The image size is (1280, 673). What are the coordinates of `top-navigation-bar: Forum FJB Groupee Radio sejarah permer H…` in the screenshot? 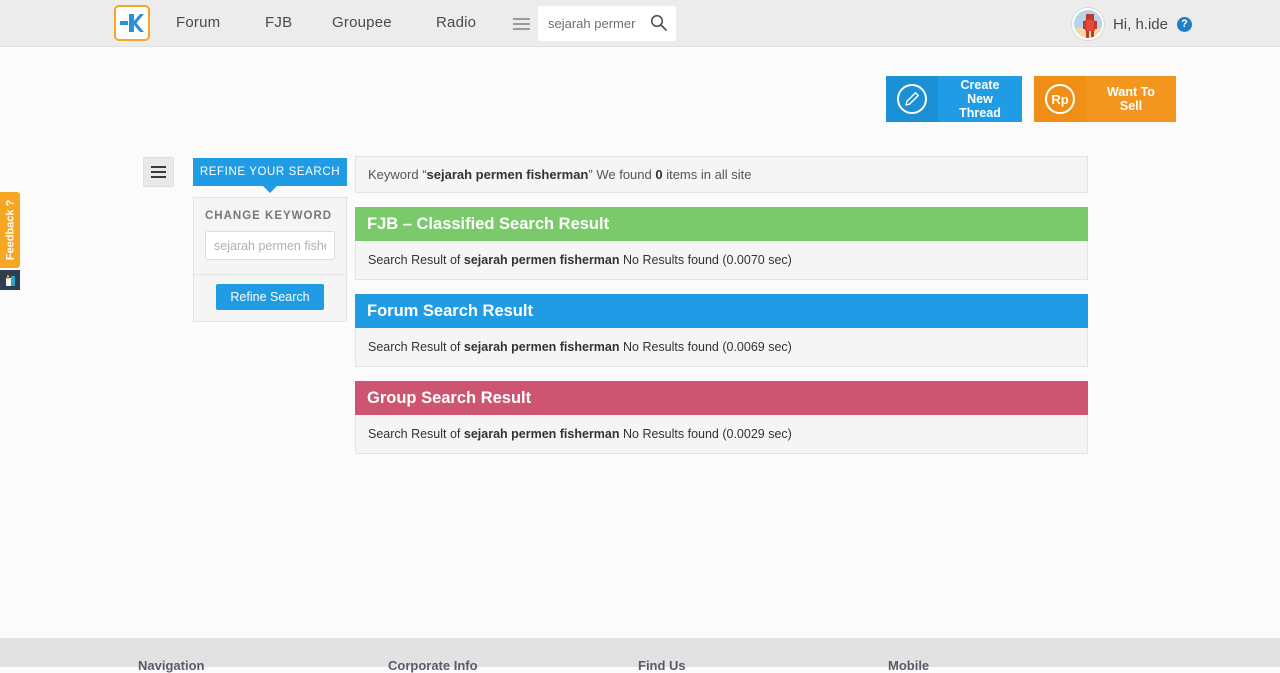 It's located at (640, 23).